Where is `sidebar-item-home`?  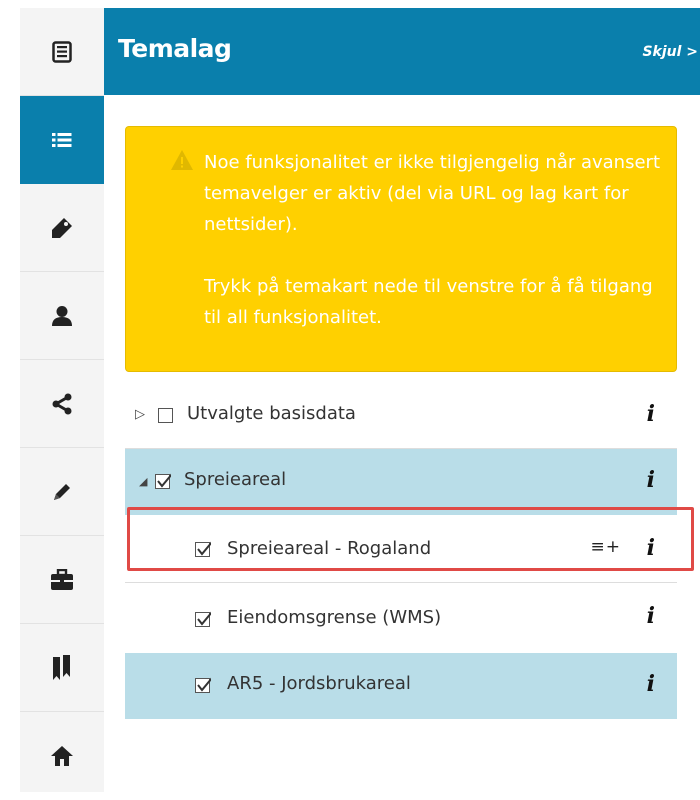 sidebar-item-home is located at coordinates (62, 756).